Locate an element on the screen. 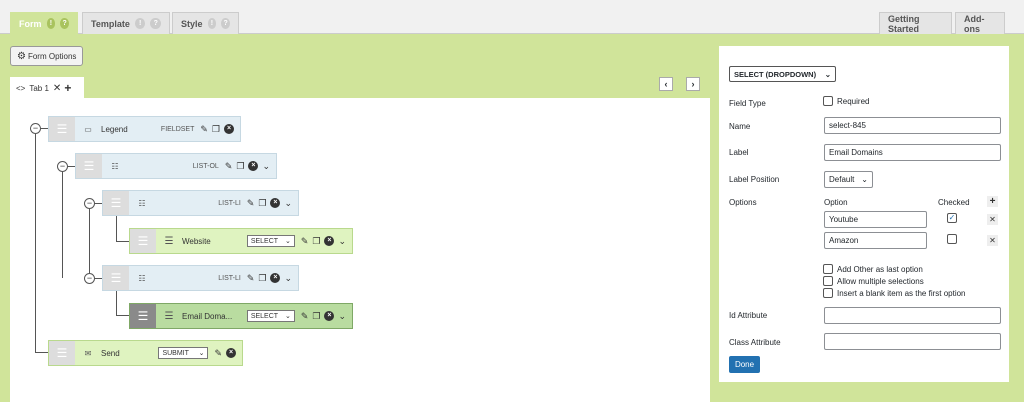 The width and height of the screenshot is (1024, 402). tab-getting-started-label: Getting Started is located at coordinates (904, 23).